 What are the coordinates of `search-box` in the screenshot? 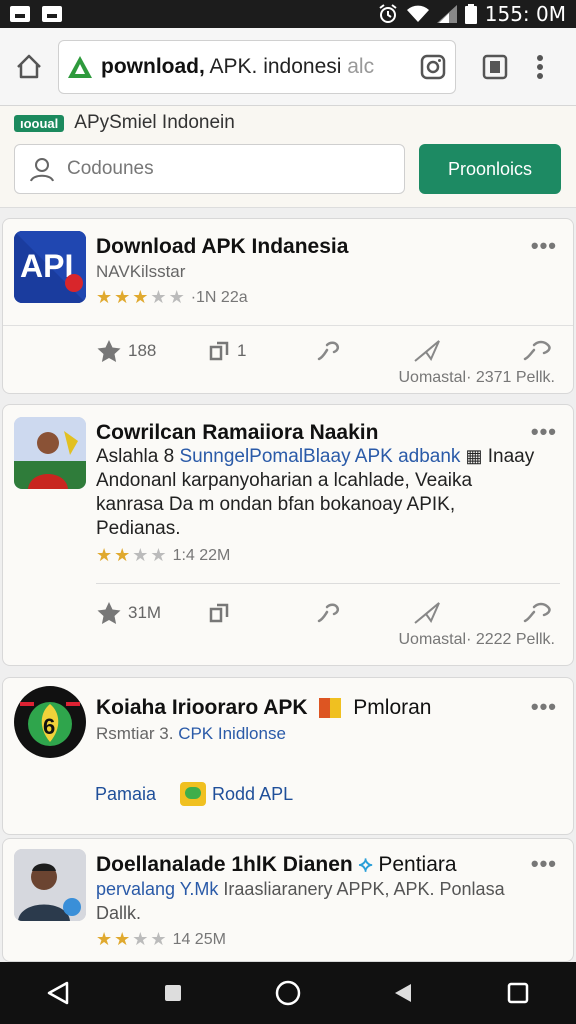 It's located at (209, 169).